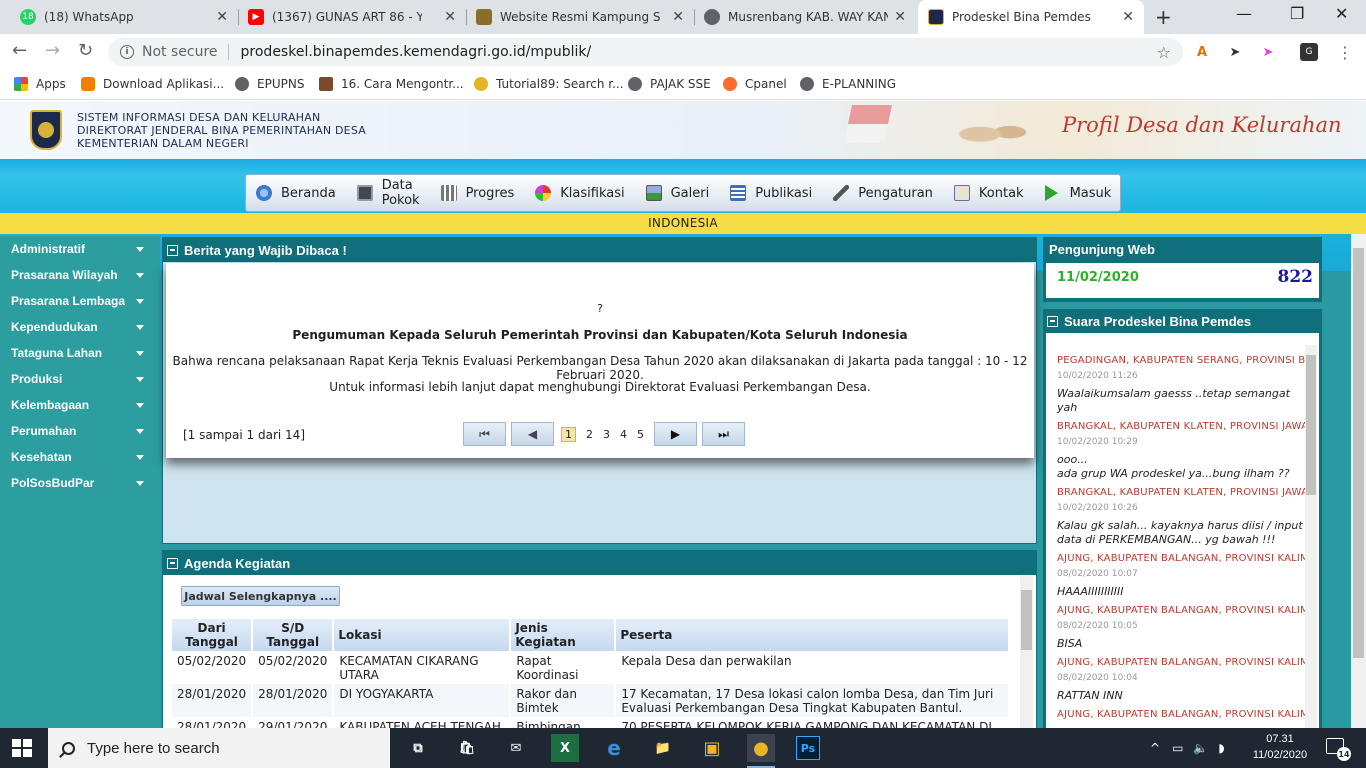 The image size is (1366, 768). I want to click on back-button: ←, so click(19, 50).